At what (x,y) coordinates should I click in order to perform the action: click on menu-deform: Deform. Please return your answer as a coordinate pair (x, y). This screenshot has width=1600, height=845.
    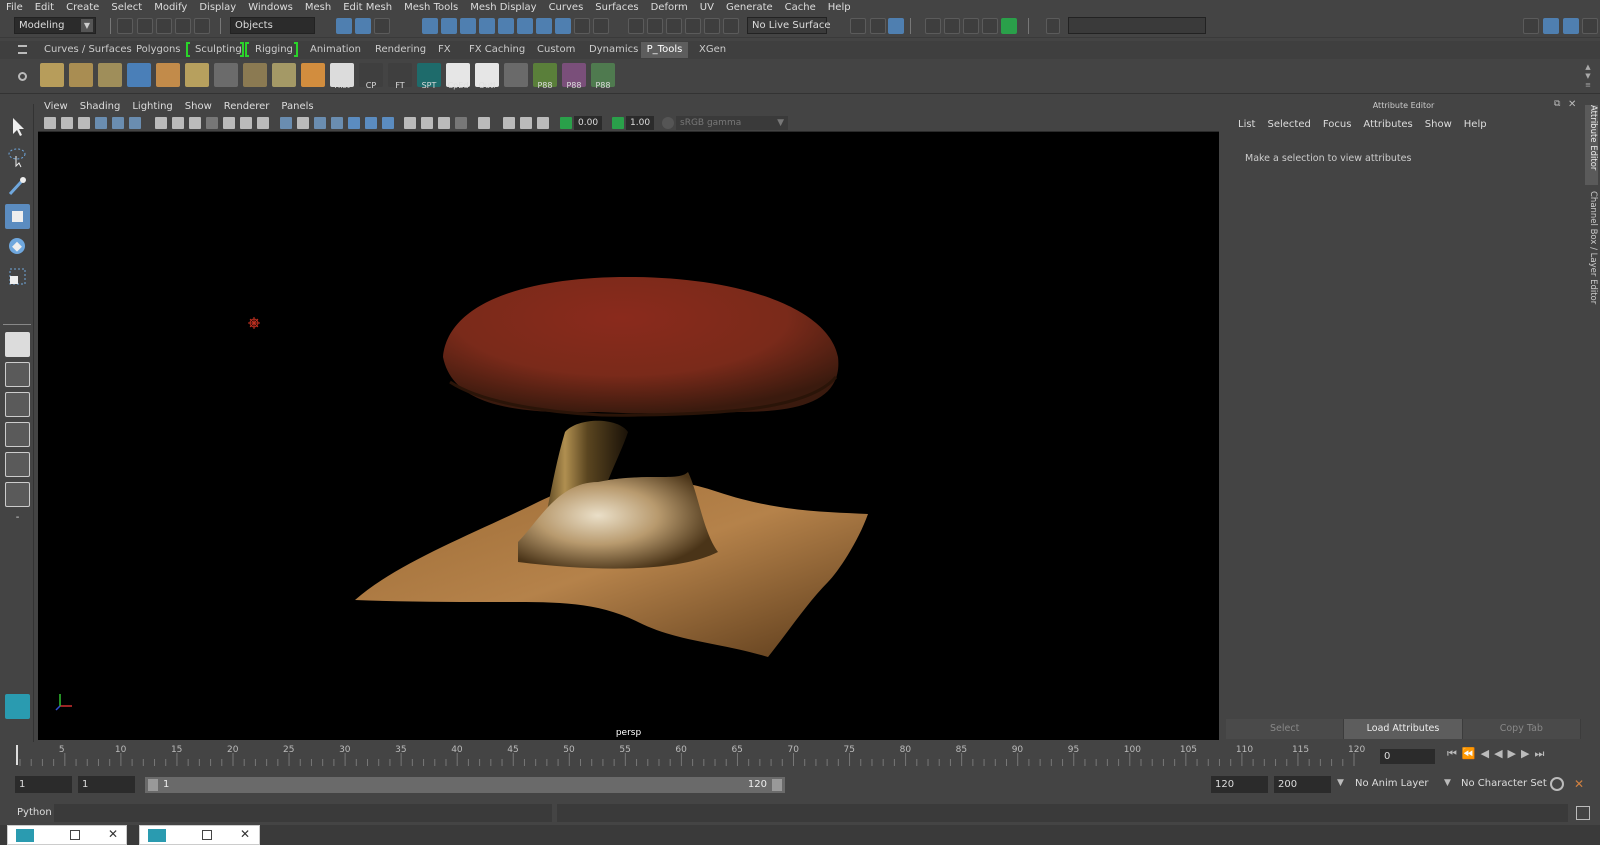
    Looking at the image, I should click on (669, 7).